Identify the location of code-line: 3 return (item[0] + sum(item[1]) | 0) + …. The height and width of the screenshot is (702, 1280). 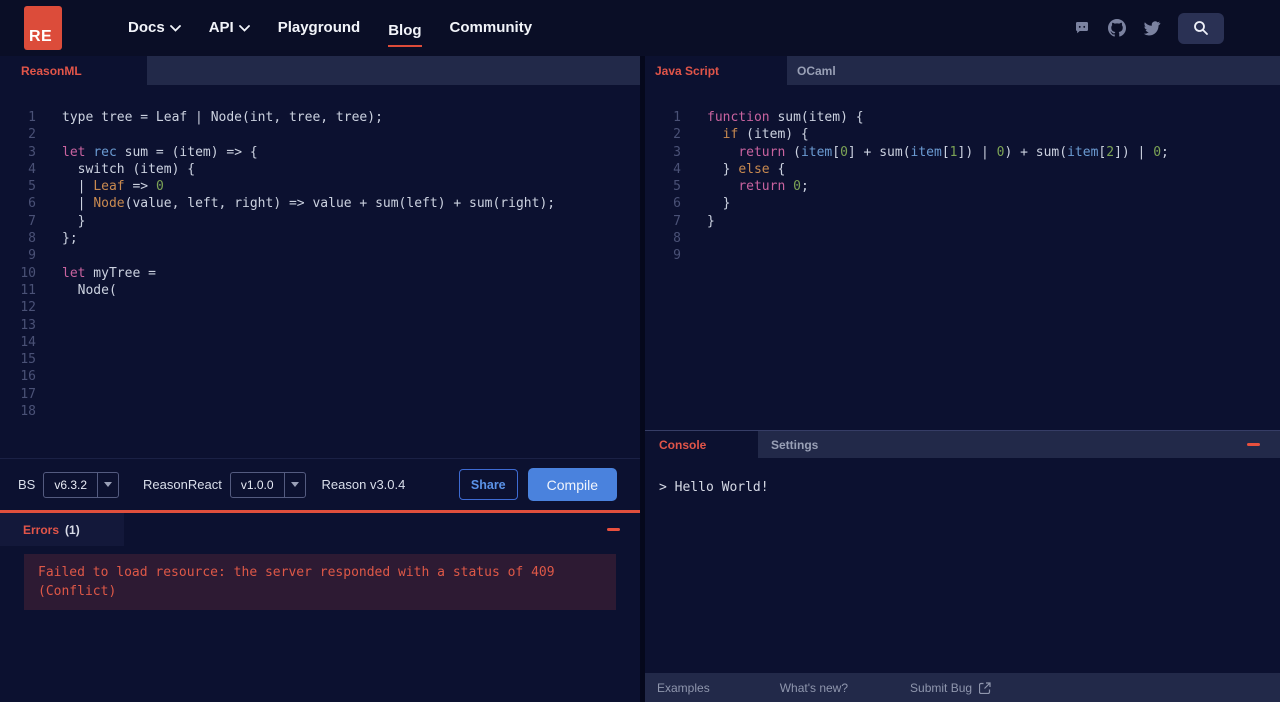
(962, 152).